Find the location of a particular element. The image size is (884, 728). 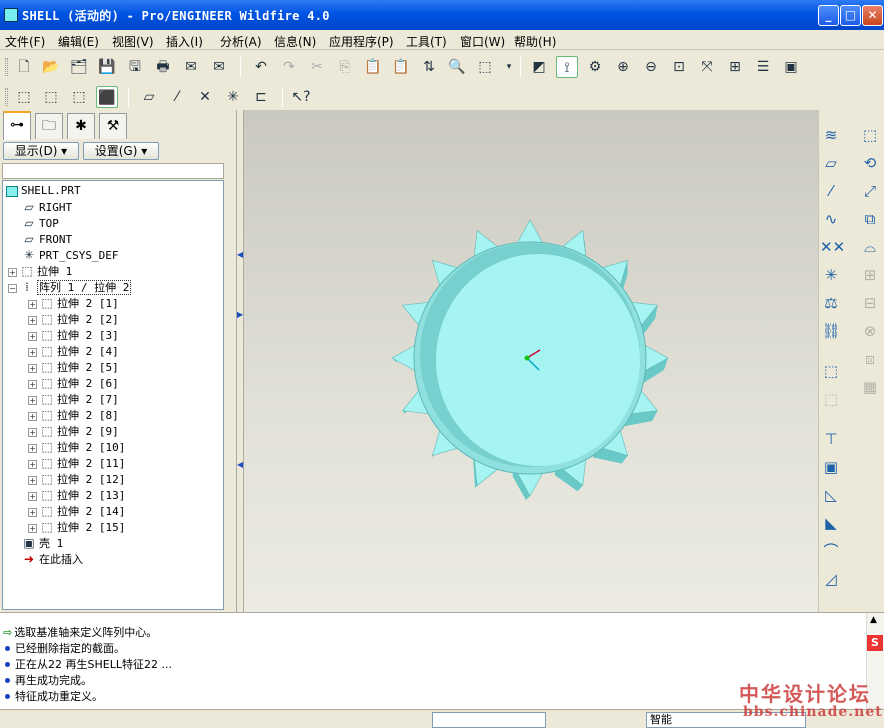

find-icon: 🔍 is located at coordinates (457, 67).